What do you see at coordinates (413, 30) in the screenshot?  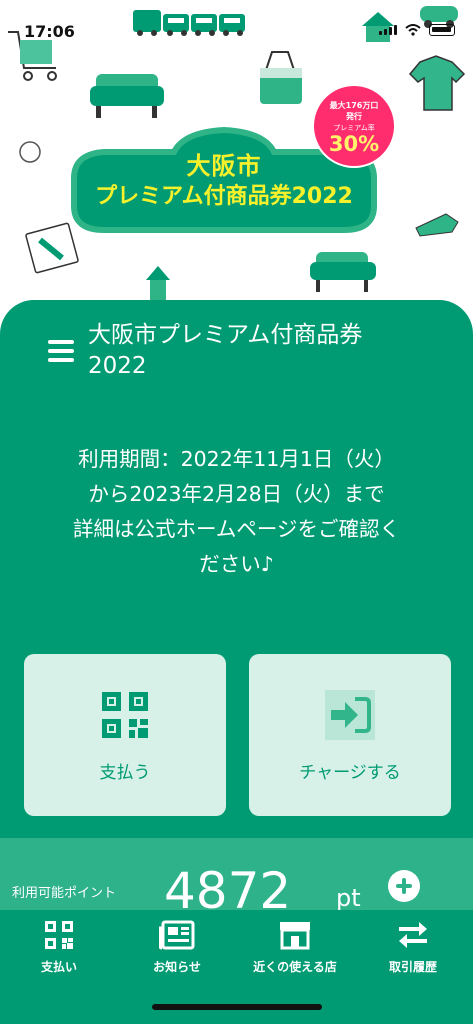 I see `wifi-icon` at bounding box center [413, 30].